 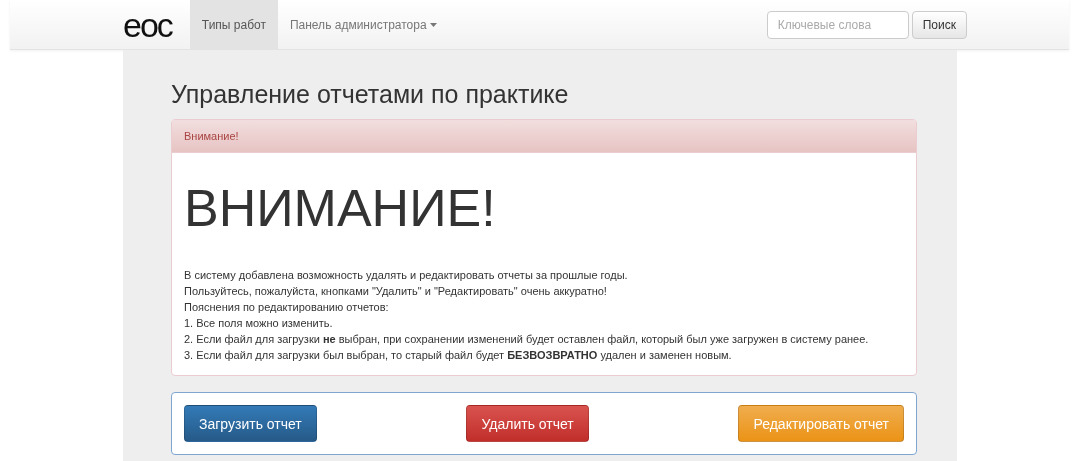 What do you see at coordinates (527, 339) in the screenshot?
I see `alert-text: 2. Если файл для загрузки не выбран, при сохранении изменений будет оставлен файл, который был уже загружен в систему ранее.` at bounding box center [527, 339].